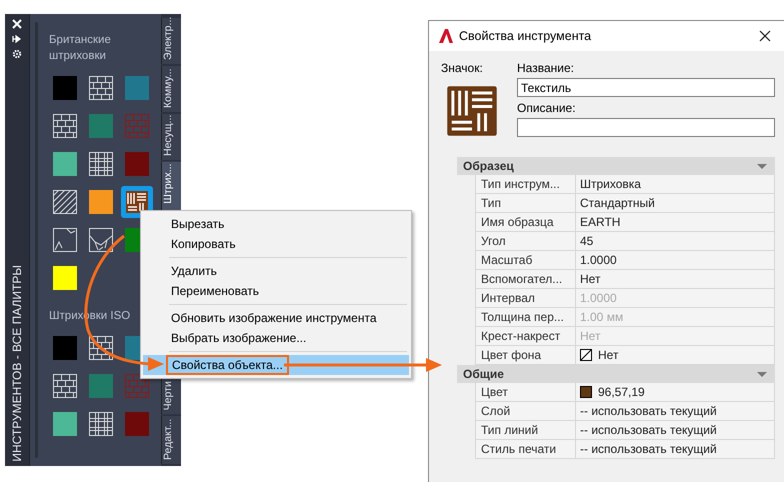  What do you see at coordinates (675, 203) in the screenshot?
I see `property-value: Стандартный` at bounding box center [675, 203].